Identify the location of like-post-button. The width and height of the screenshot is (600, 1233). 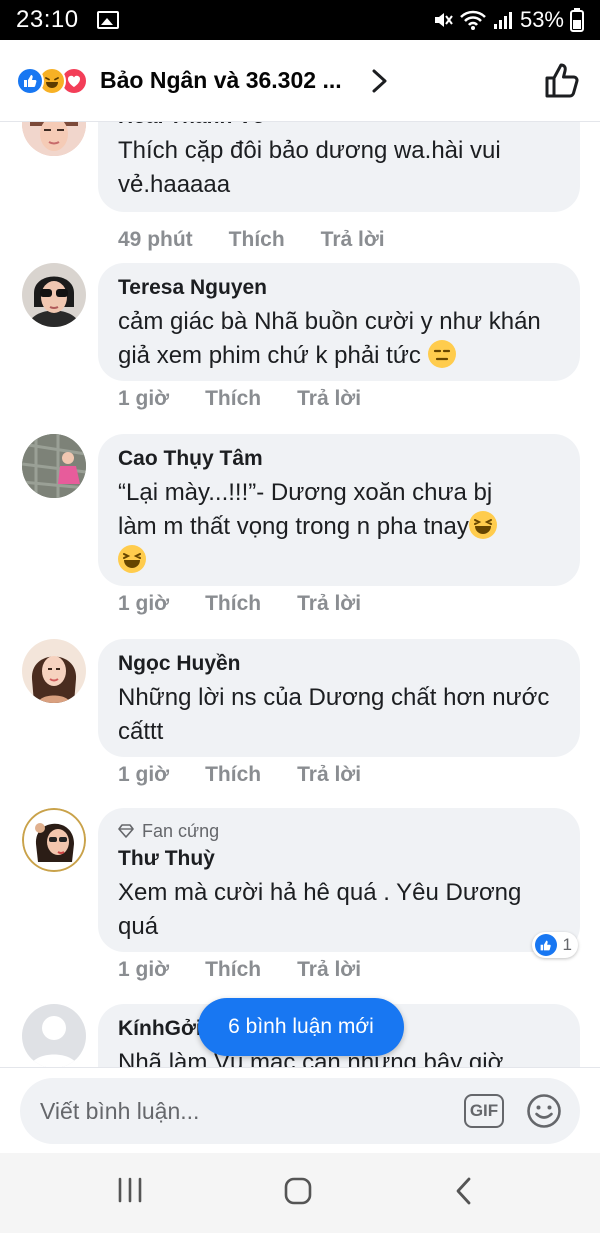
(563, 81).